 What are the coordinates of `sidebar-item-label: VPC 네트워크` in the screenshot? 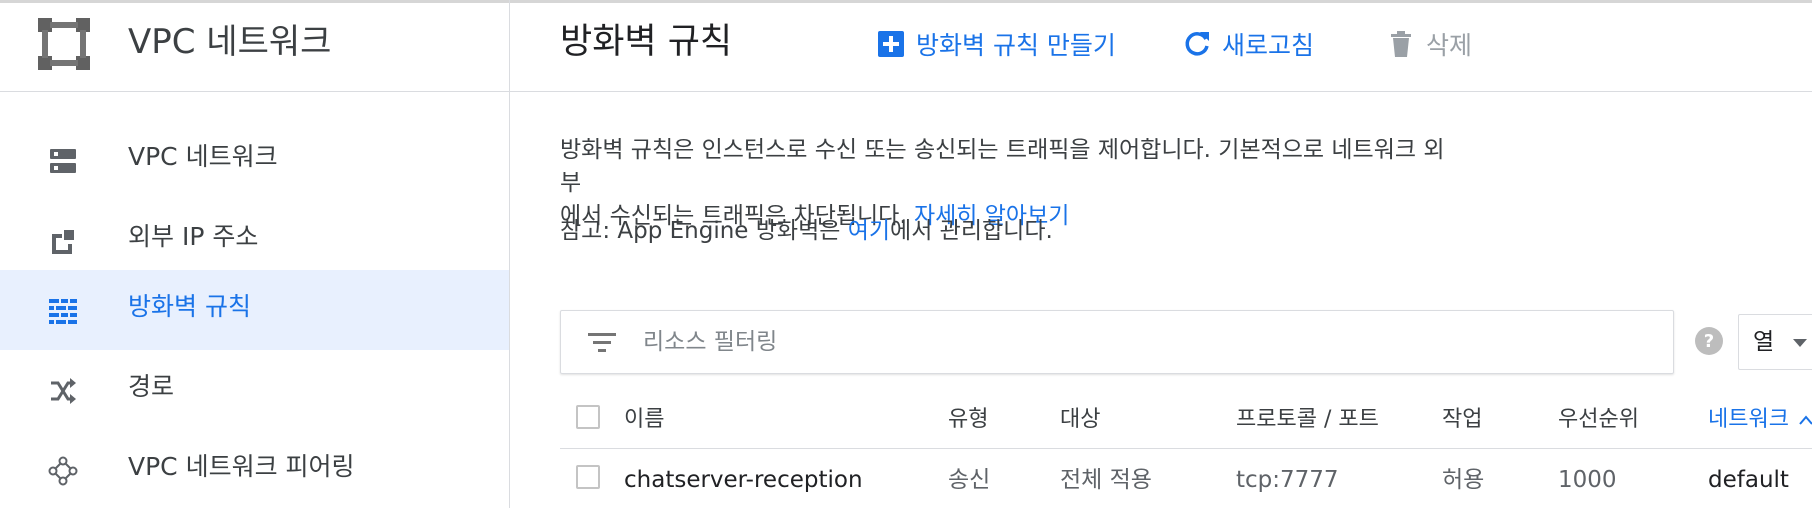 It's located at (203, 156).